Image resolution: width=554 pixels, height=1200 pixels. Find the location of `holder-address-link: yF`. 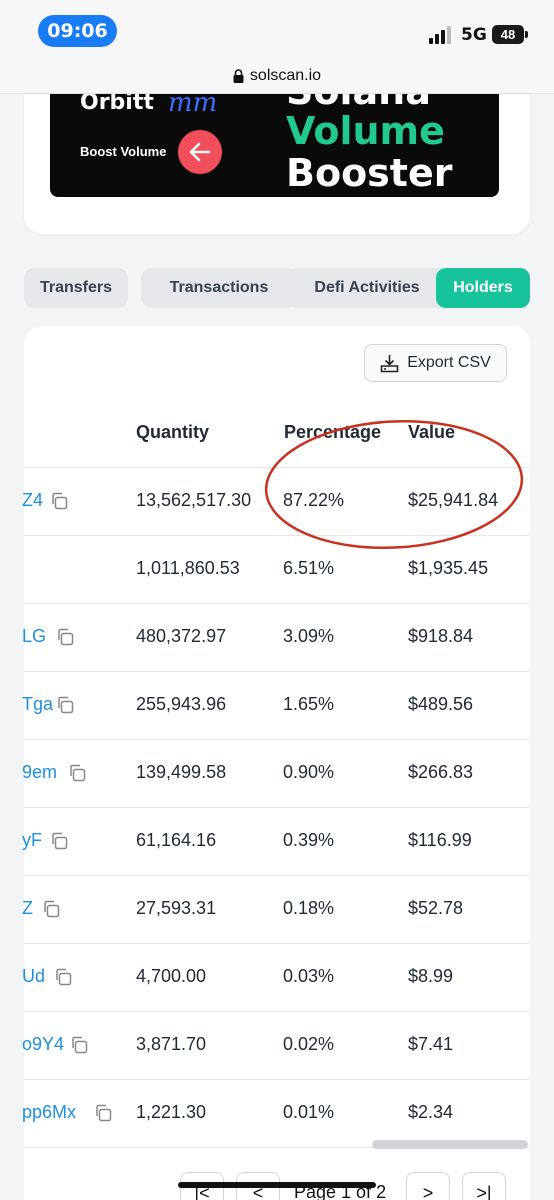

holder-address-link: yF is located at coordinates (32, 840).